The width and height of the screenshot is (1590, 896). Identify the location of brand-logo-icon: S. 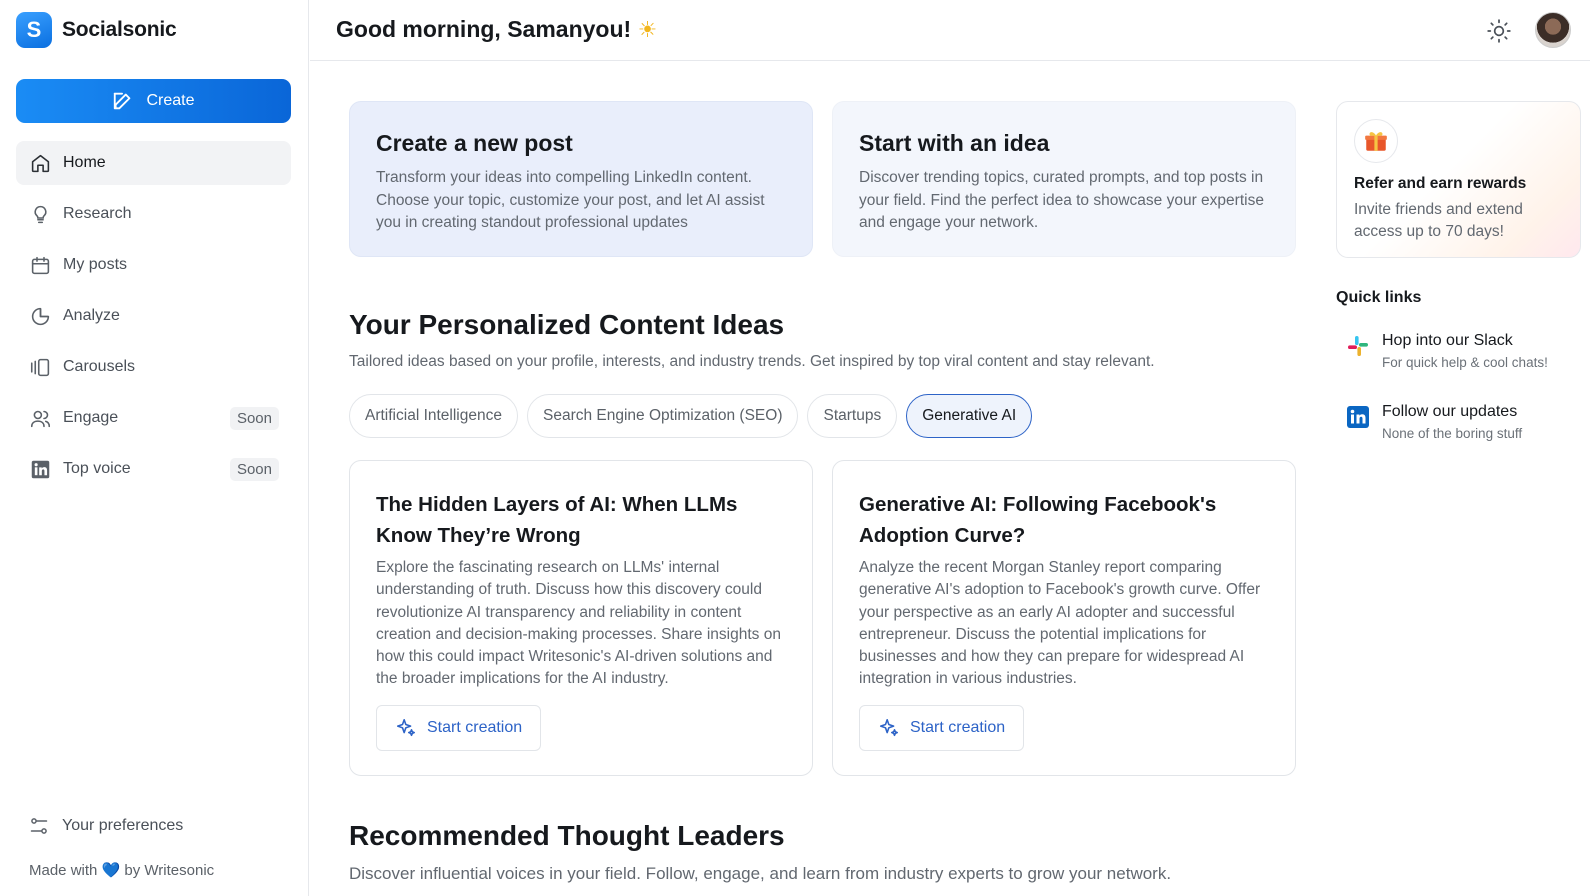
(34, 30).